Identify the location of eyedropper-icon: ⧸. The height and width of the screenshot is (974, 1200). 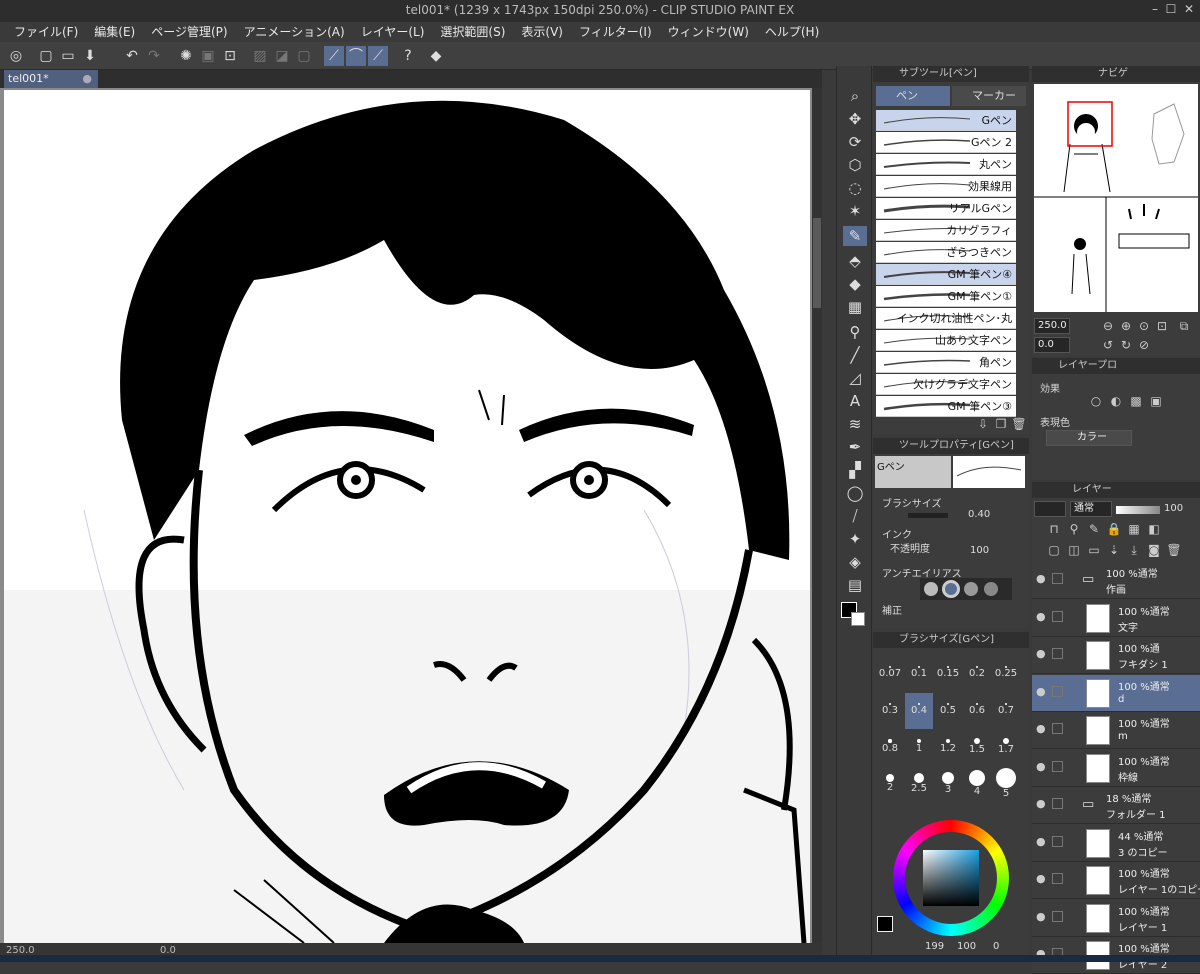
(855, 516).